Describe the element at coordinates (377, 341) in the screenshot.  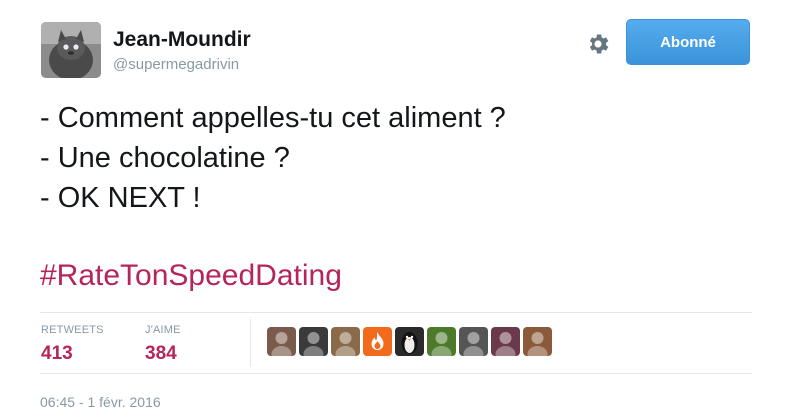
I see `flame-icon` at that location.